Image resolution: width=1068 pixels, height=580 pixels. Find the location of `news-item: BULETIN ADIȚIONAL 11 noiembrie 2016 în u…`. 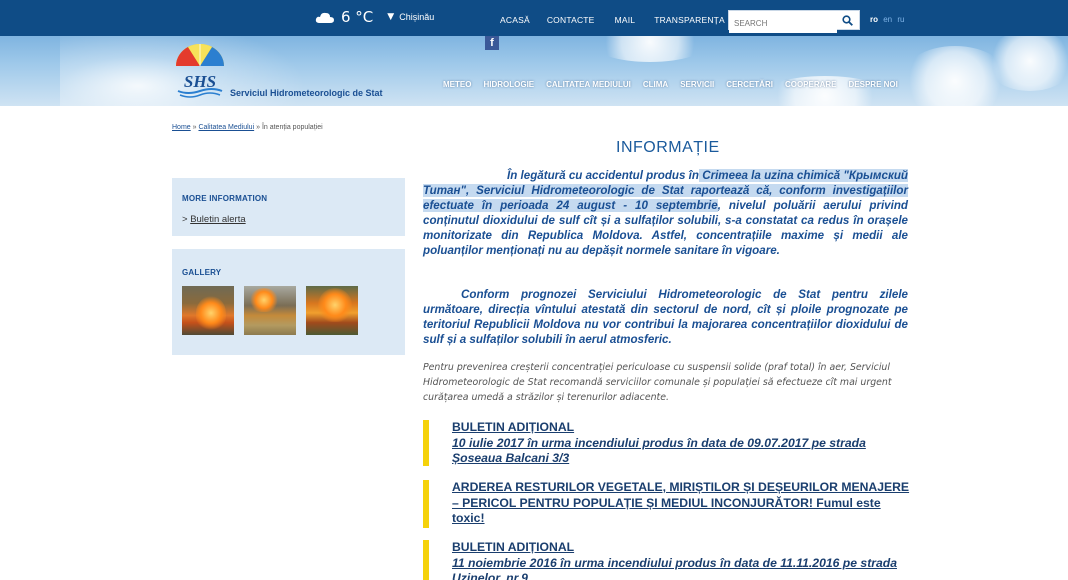

news-item: BULETIN ADIȚIONAL 11 noiembrie 2016 în u… is located at coordinates (665, 560).